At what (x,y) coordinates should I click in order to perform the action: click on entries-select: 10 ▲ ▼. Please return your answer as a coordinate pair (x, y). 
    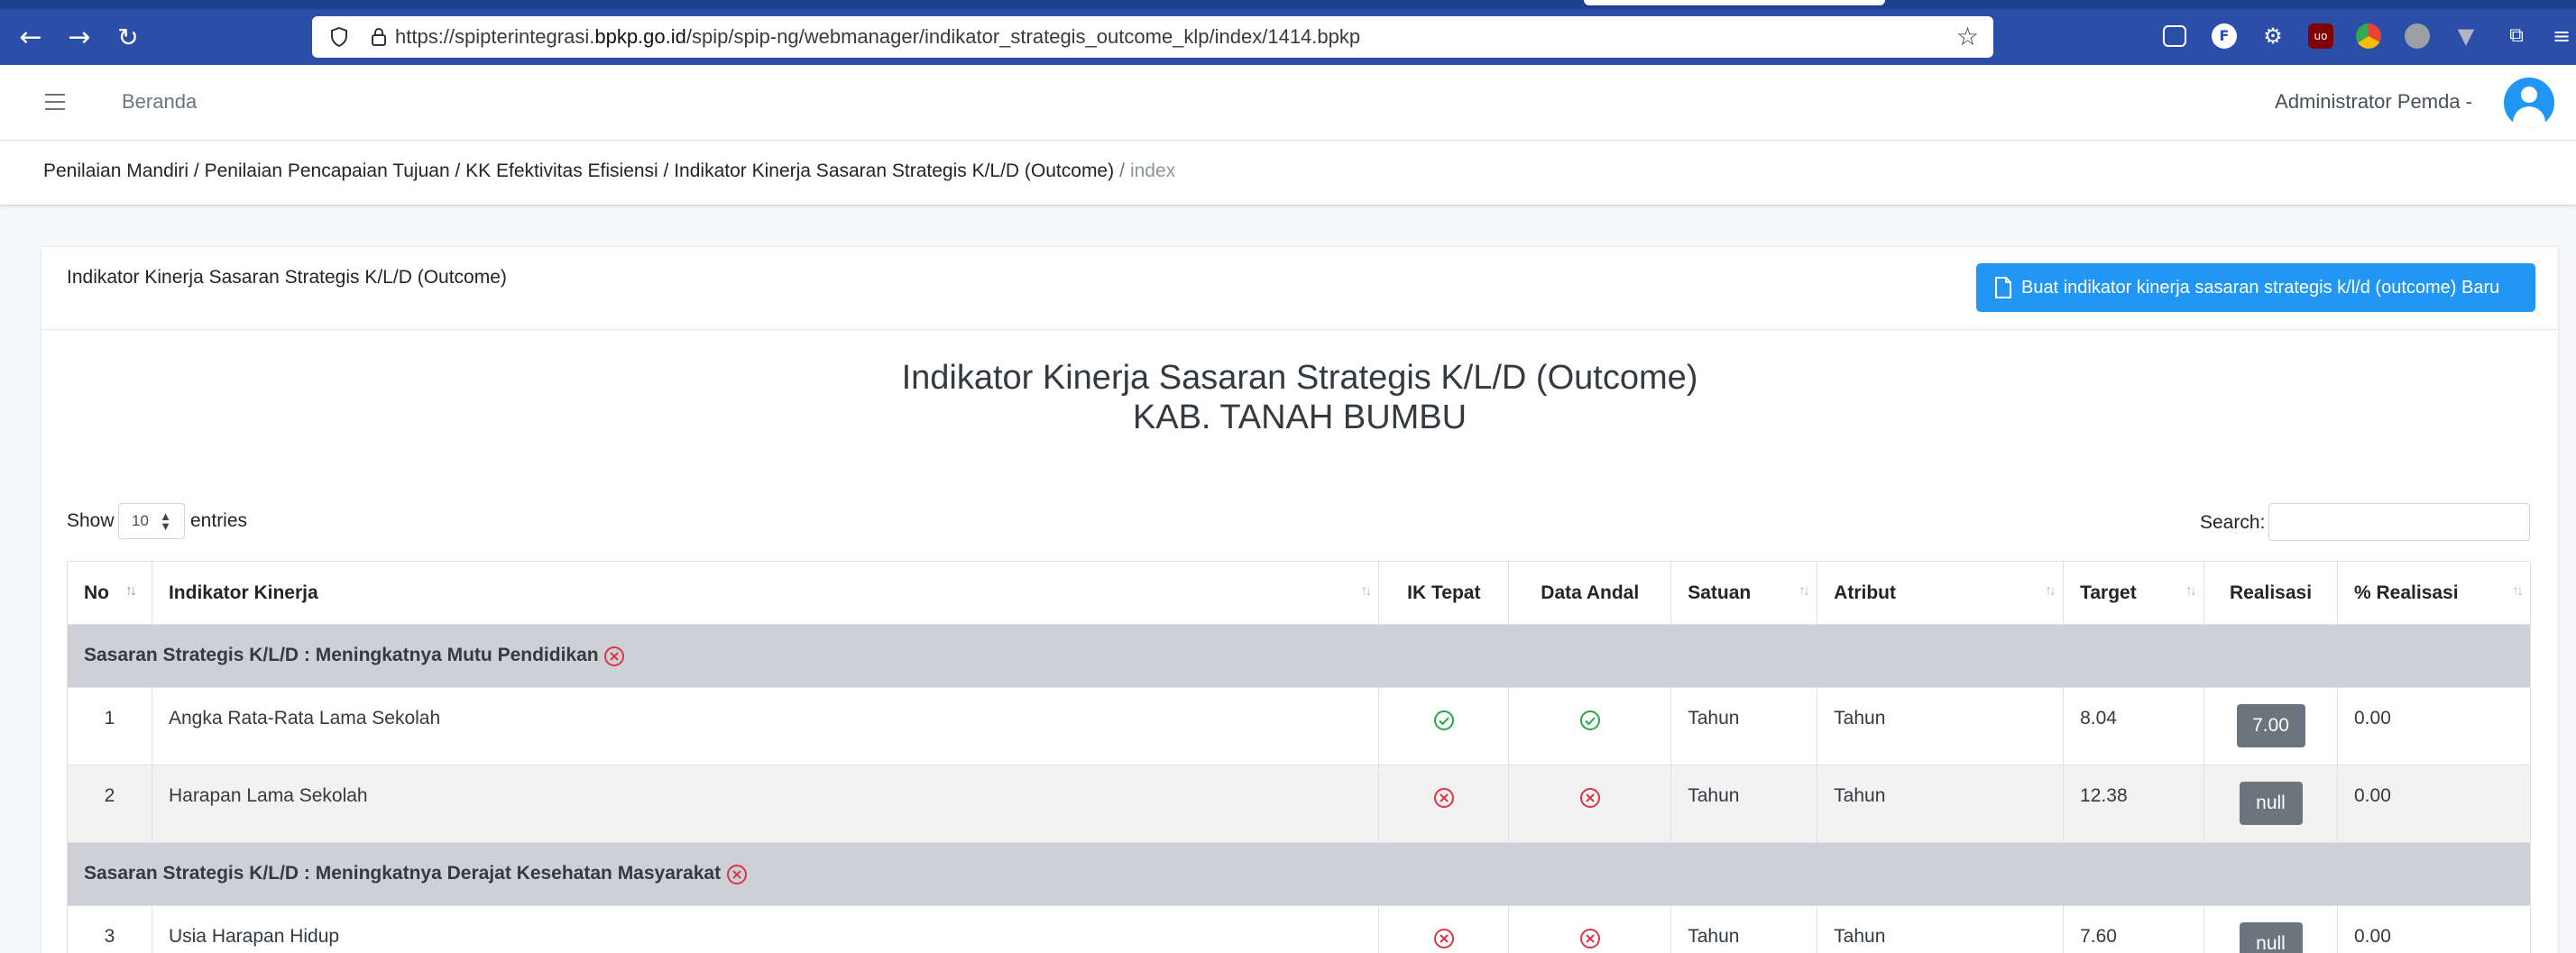
    Looking at the image, I should click on (152, 521).